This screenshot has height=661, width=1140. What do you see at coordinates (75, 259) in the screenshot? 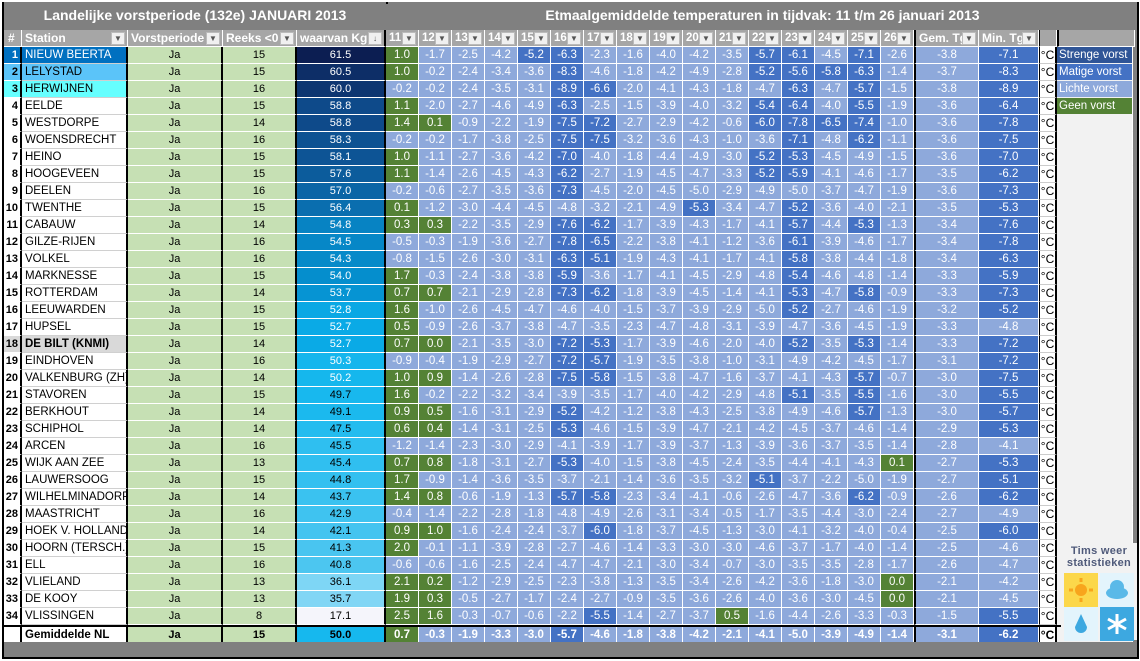
I see `station-name: VOLKEL` at bounding box center [75, 259].